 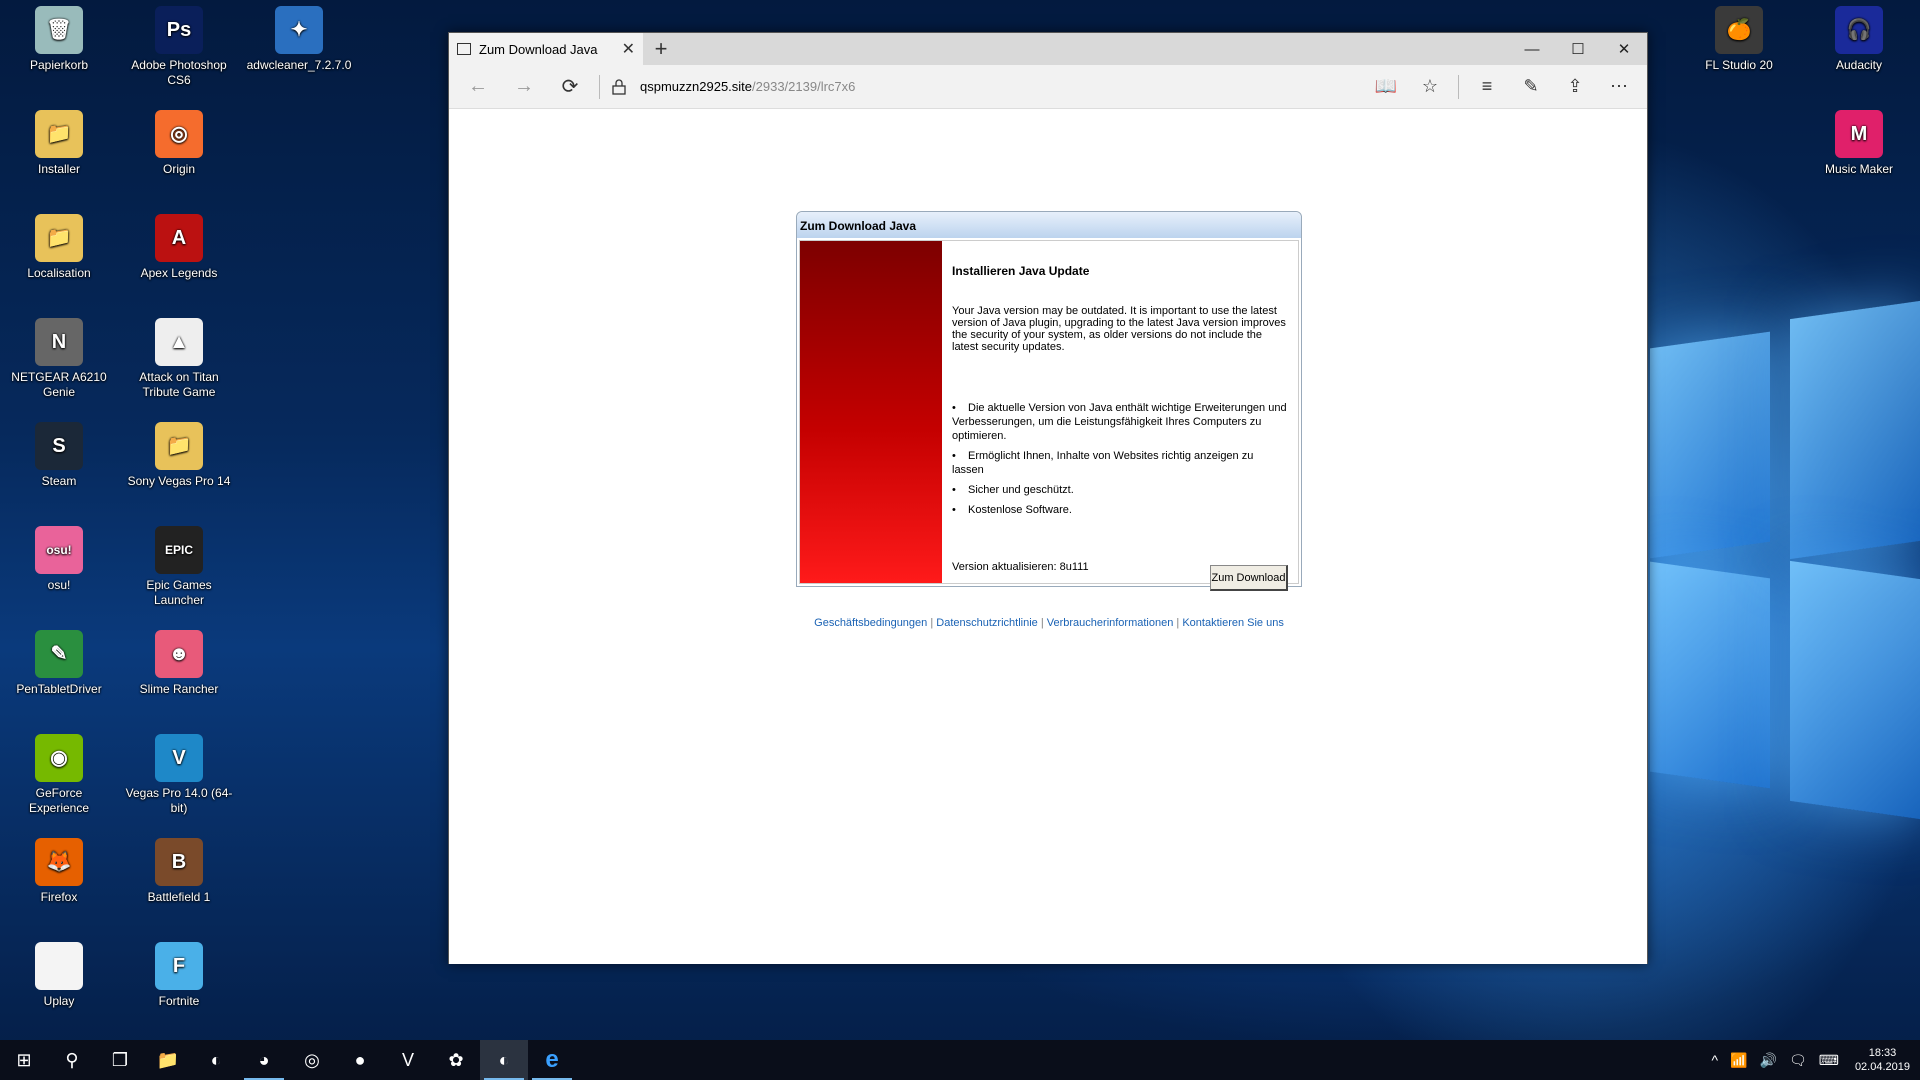 What do you see at coordinates (1739, 65) in the screenshot?
I see `desktop-icon-label: FL Studio 20` at bounding box center [1739, 65].